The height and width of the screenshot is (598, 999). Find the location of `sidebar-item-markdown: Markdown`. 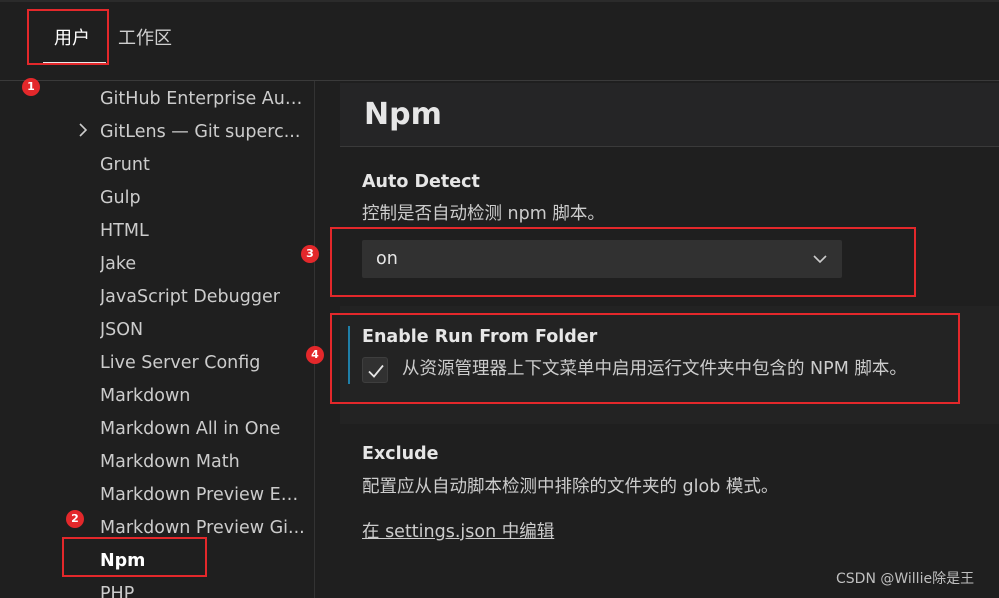

sidebar-item-markdown: Markdown is located at coordinates (204, 396).